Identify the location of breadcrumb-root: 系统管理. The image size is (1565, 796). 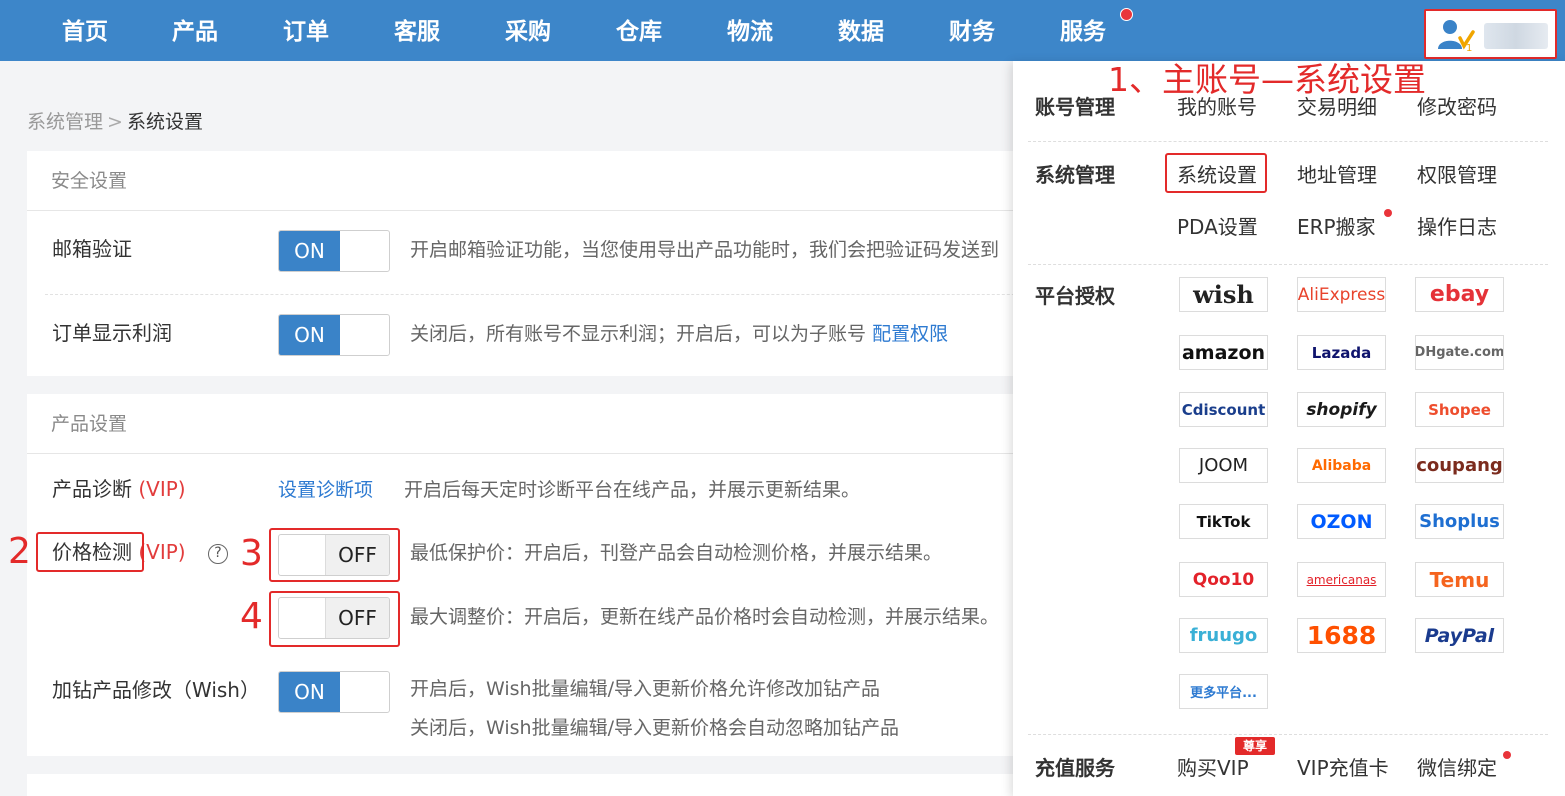
(65, 122).